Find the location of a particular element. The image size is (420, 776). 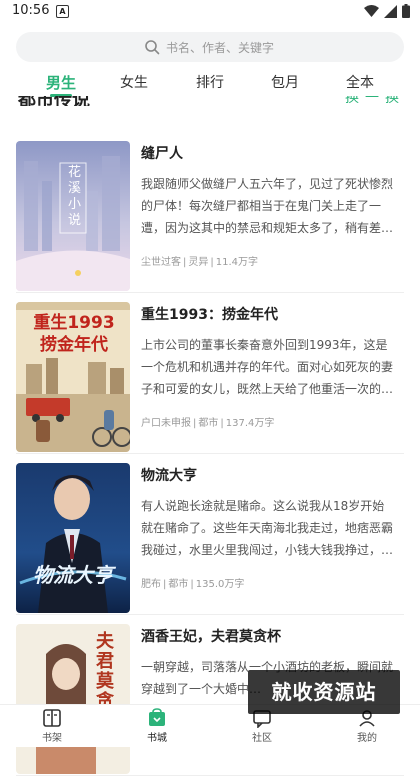

book-word-count: 137.4万字 is located at coordinates (250, 423).